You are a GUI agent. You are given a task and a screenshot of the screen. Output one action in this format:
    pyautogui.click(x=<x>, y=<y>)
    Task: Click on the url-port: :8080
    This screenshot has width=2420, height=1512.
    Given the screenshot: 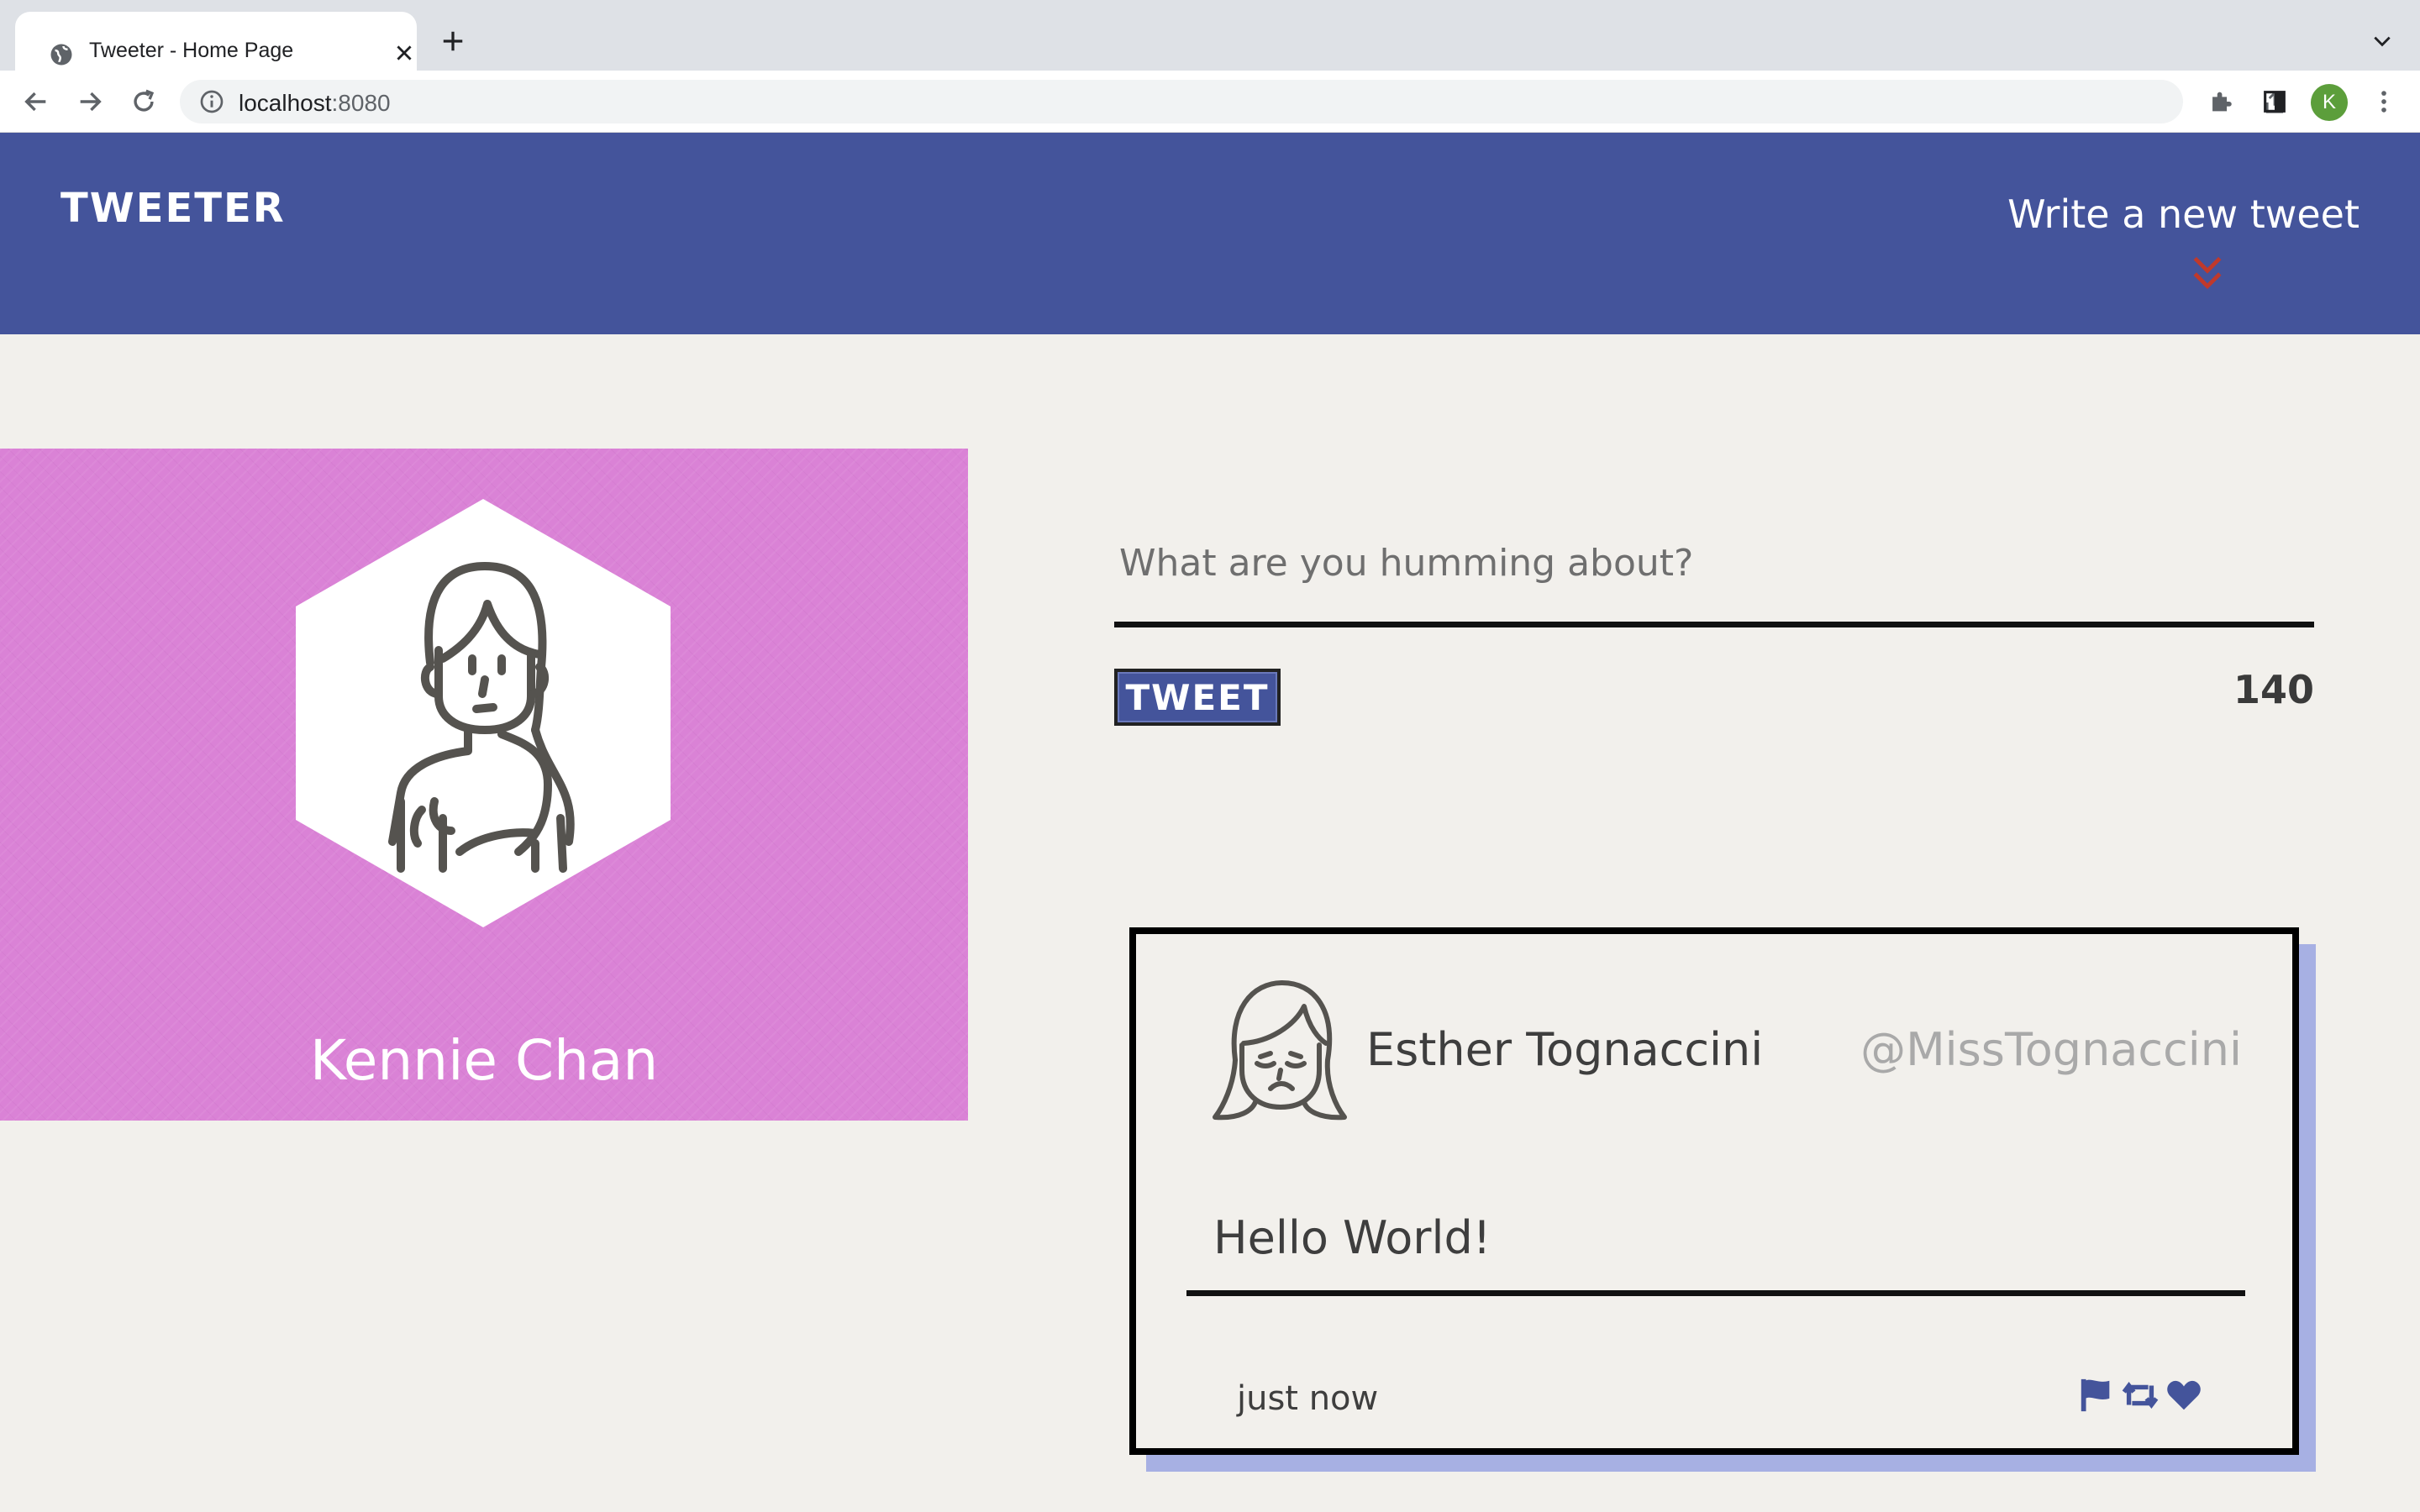 What is the action you would take?
    pyautogui.click(x=361, y=103)
    